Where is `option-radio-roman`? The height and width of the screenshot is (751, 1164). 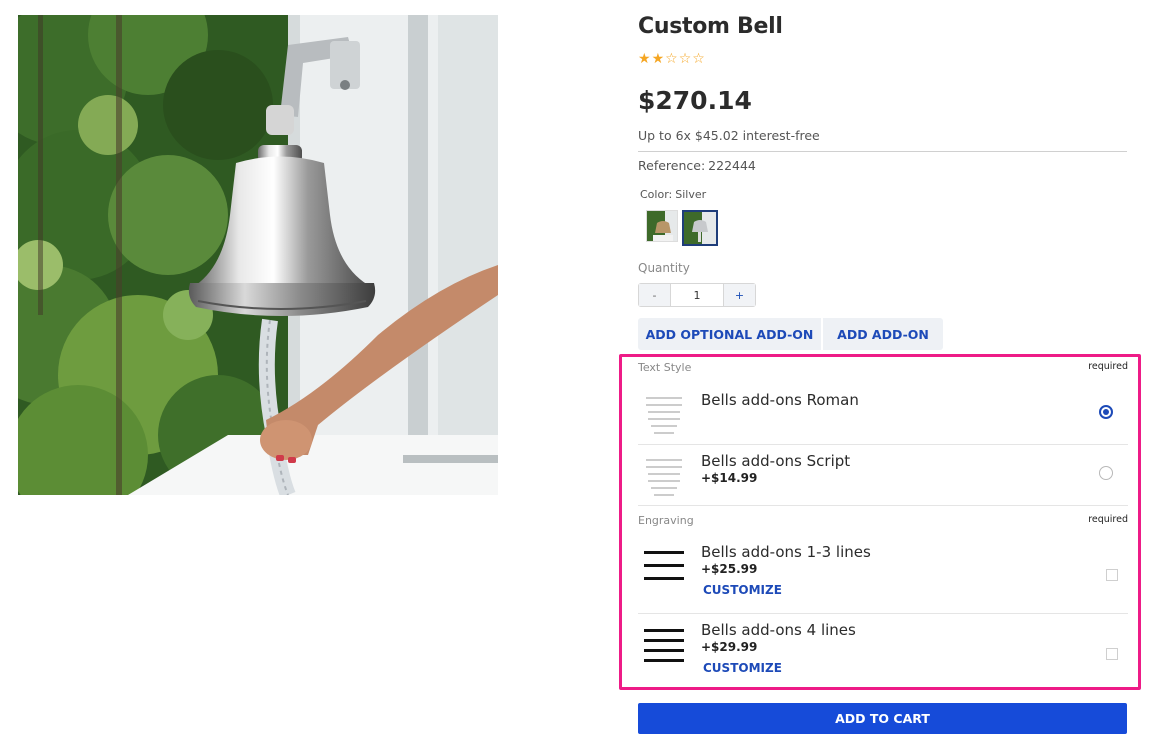 option-radio-roman is located at coordinates (1106, 412).